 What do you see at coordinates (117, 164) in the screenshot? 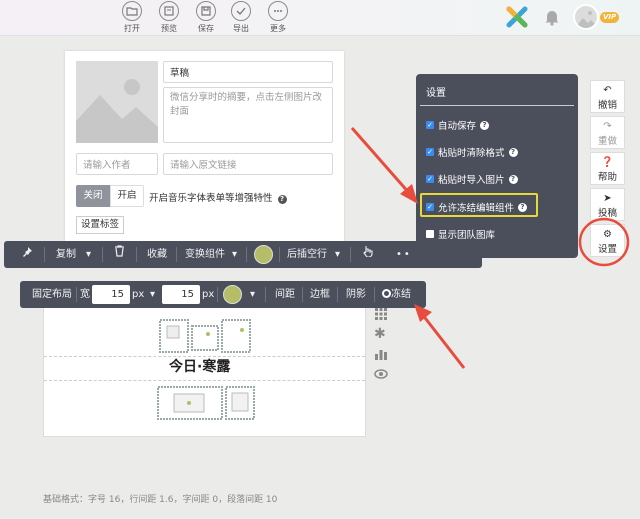
I see `author-input: 请输入作者` at bounding box center [117, 164].